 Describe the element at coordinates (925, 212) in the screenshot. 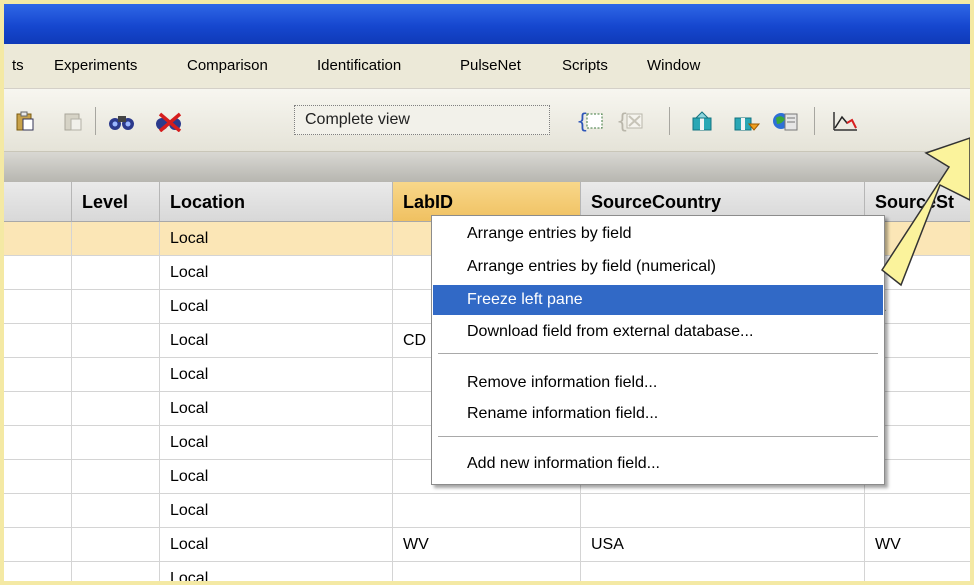

I see `callout-arrow-icon` at that location.